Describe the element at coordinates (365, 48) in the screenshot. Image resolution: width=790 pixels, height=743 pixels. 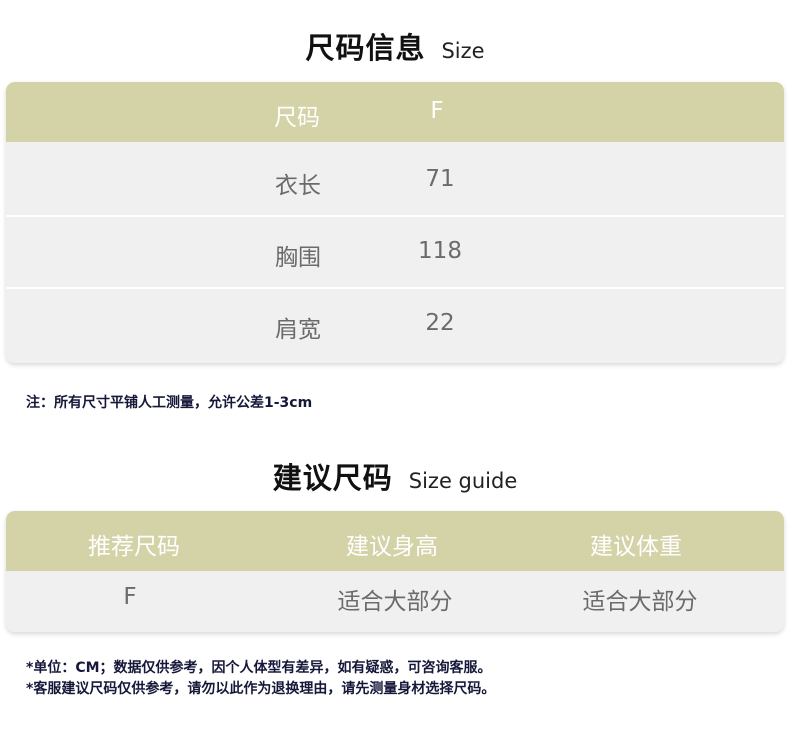
I see `size-info-title-cn: 尺码信息` at that location.